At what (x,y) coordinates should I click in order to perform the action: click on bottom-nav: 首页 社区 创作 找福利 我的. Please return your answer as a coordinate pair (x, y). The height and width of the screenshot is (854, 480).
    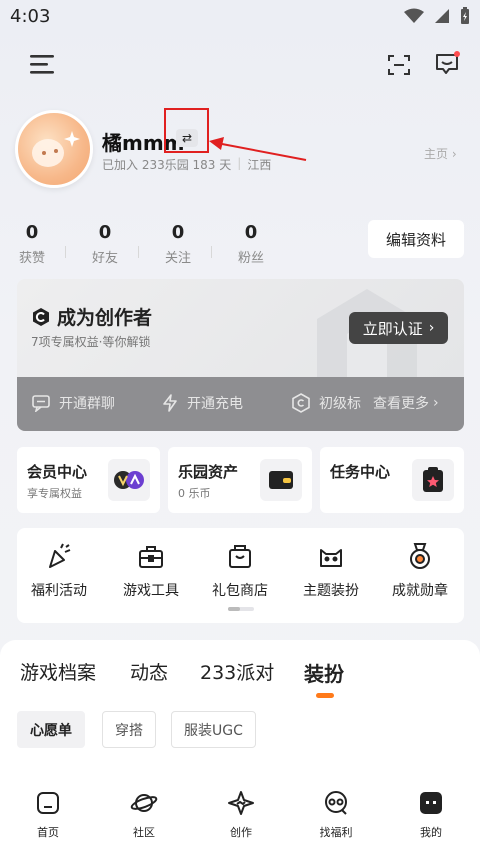
    Looking at the image, I should click on (240, 819).